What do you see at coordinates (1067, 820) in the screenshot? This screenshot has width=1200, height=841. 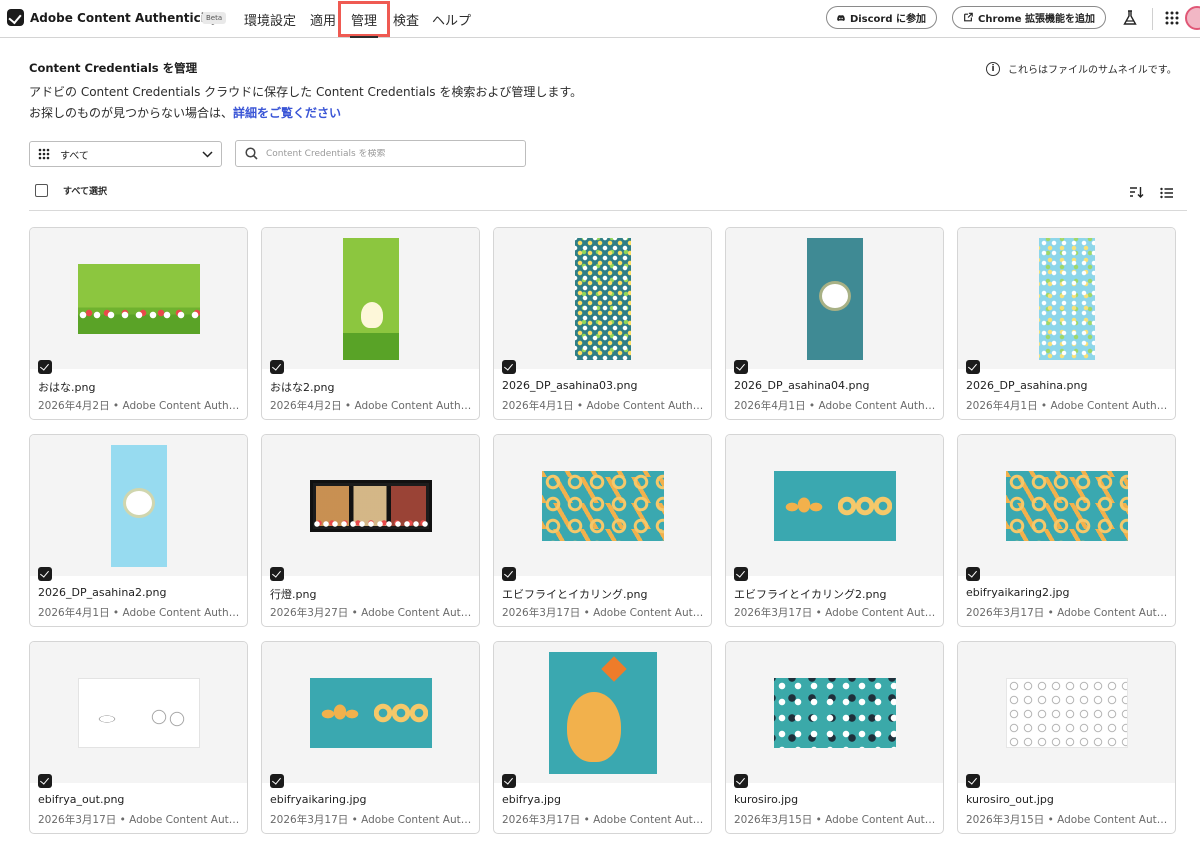 I see `file-meta: 2026年3月15日 • Adobe Content Authenticity` at bounding box center [1067, 820].